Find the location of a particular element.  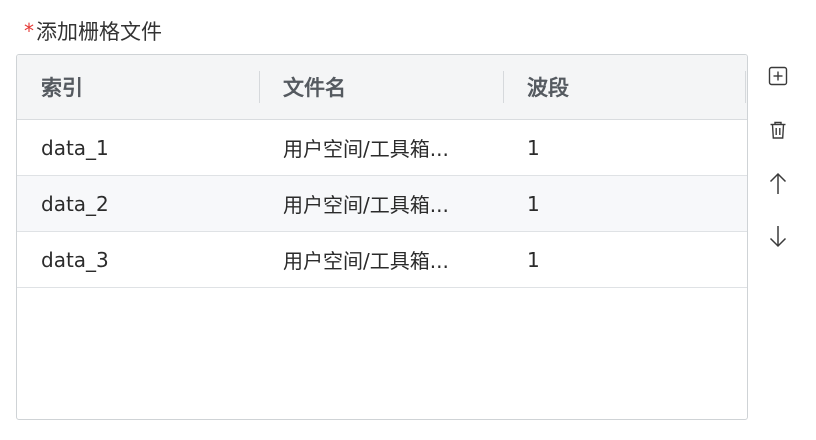

move-down-button is located at coordinates (778, 236).